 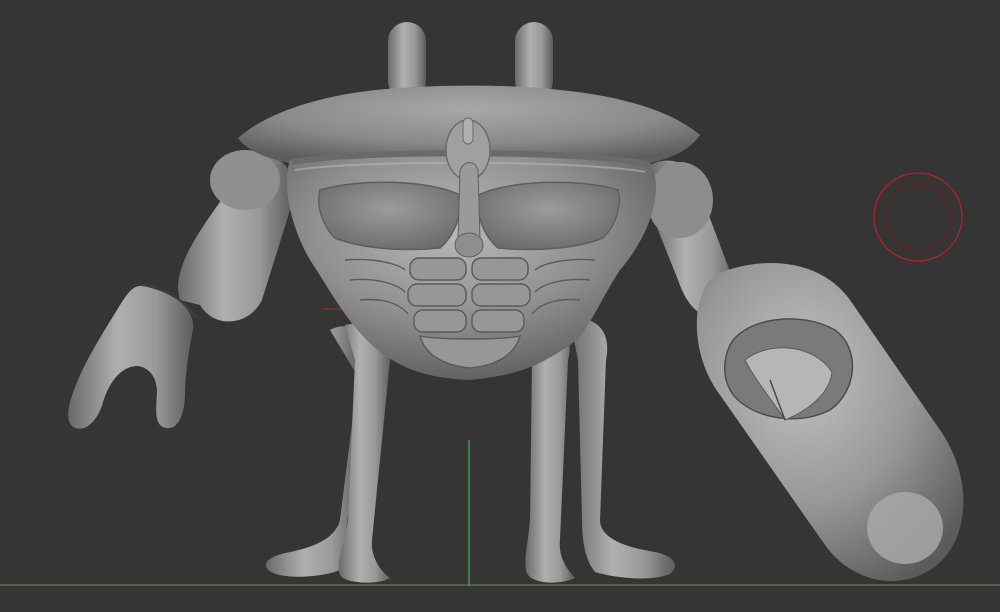 I want to click on left-chest-plate, so click(x=390, y=216).